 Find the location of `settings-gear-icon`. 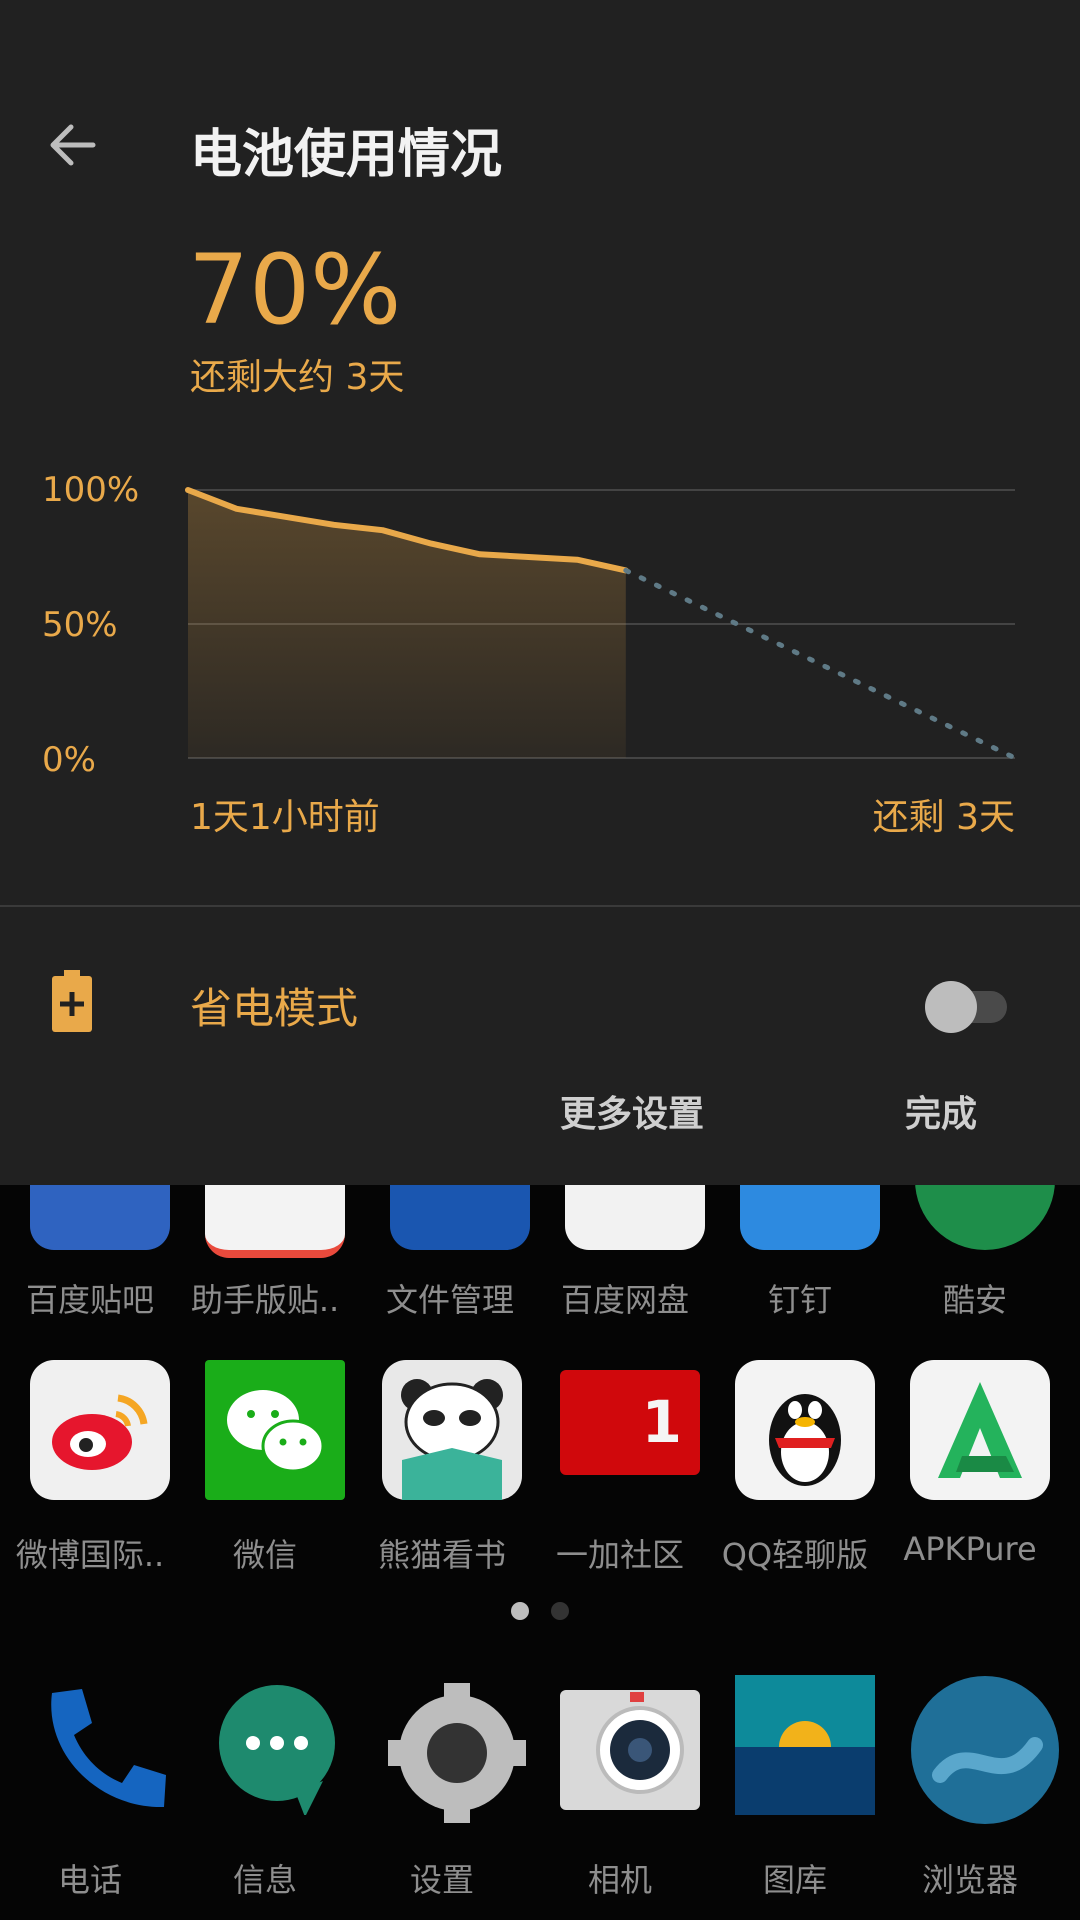

settings-gear-icon is located at coordinates (454, 1749).